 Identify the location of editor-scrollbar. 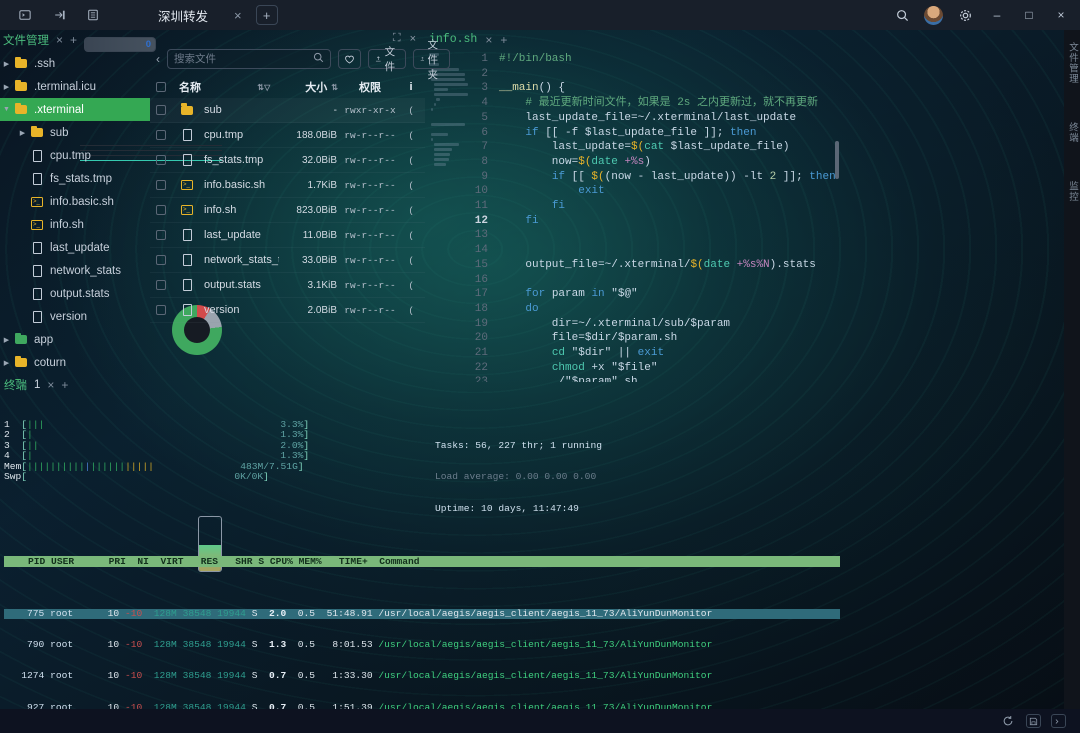
(837, 160).